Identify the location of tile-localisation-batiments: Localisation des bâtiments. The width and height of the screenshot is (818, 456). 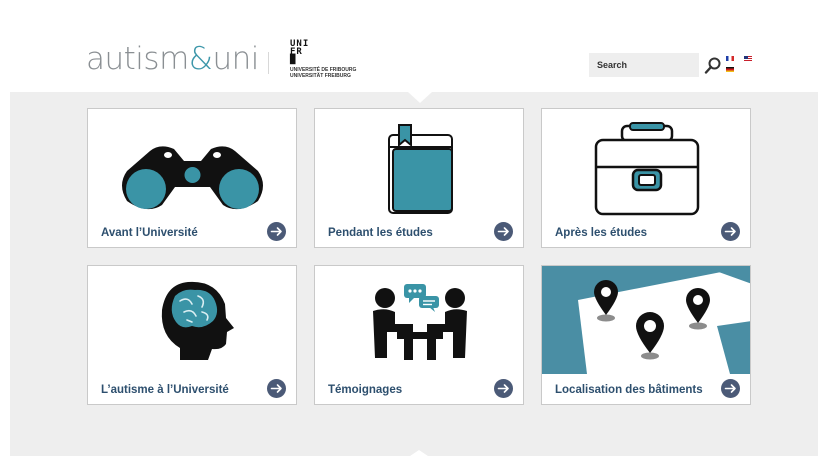
(646, 335).